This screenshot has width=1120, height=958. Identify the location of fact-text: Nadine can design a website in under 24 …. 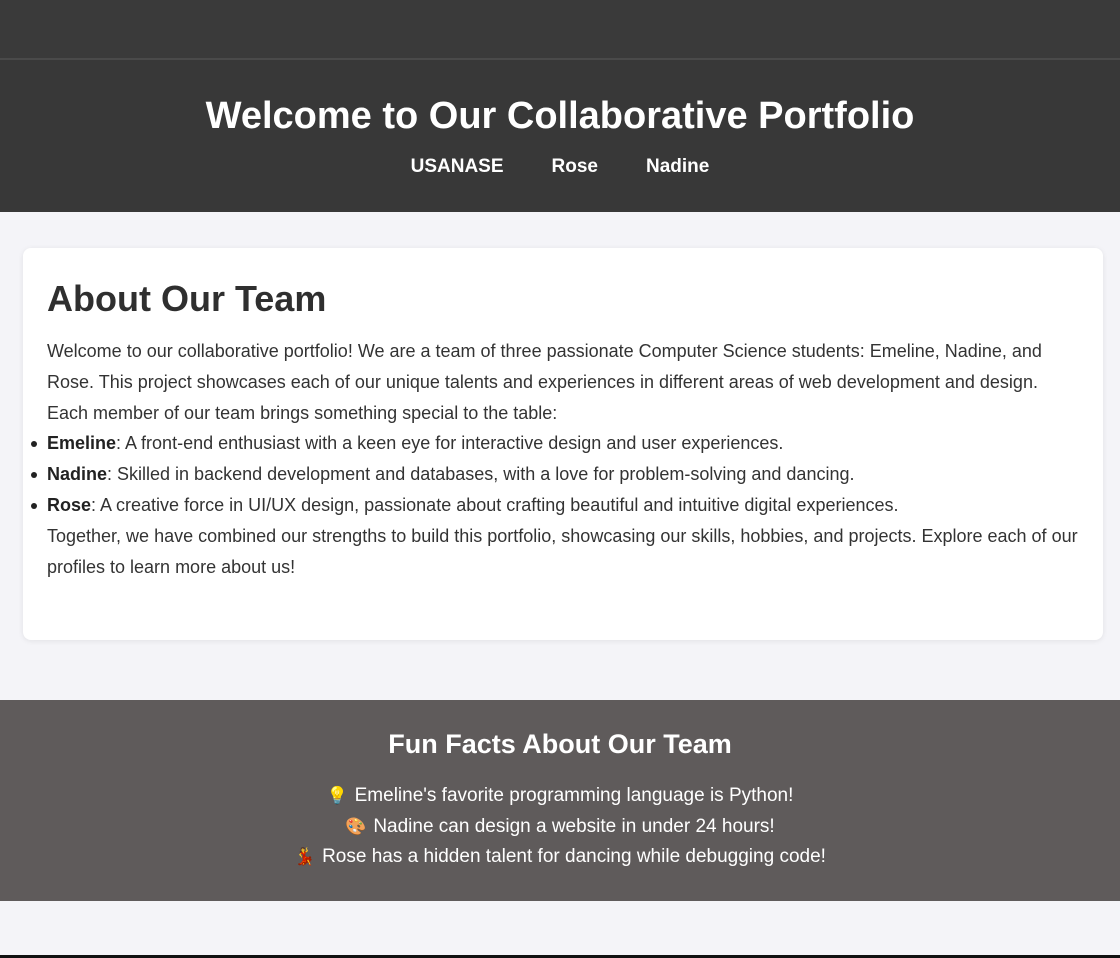
(574, 826).